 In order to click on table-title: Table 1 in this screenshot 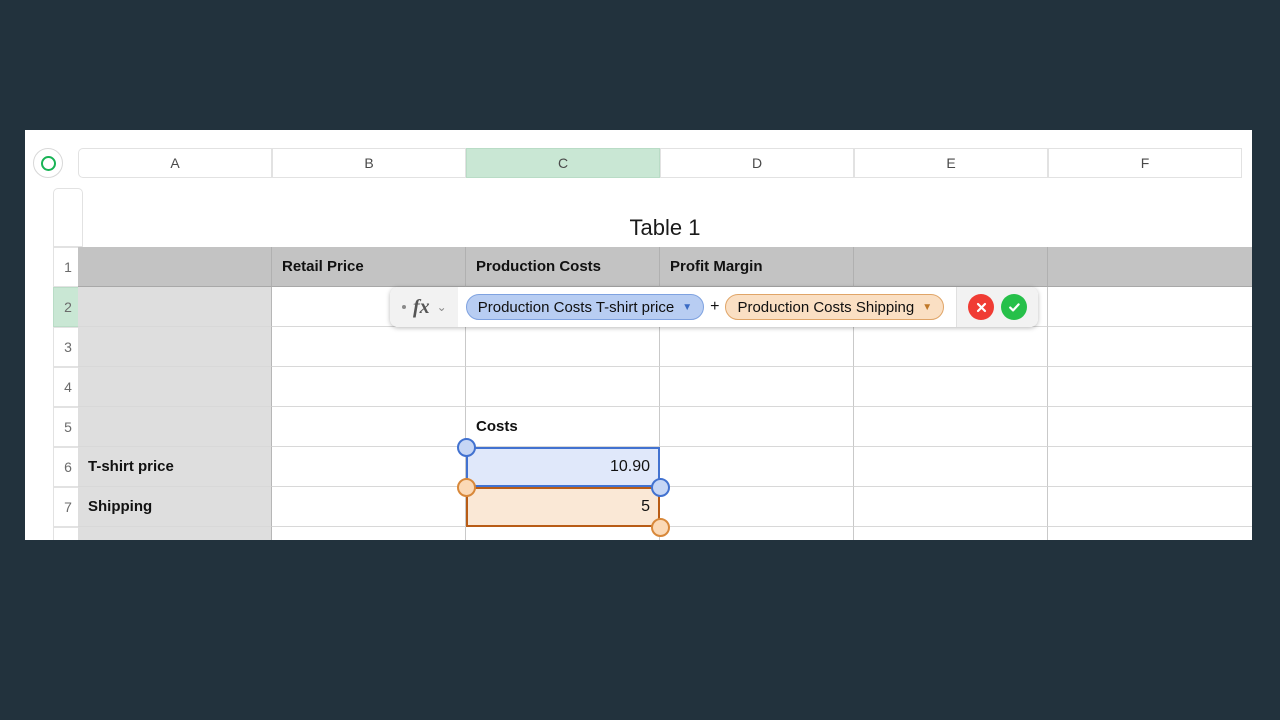, I will do `click(665, 227)`.